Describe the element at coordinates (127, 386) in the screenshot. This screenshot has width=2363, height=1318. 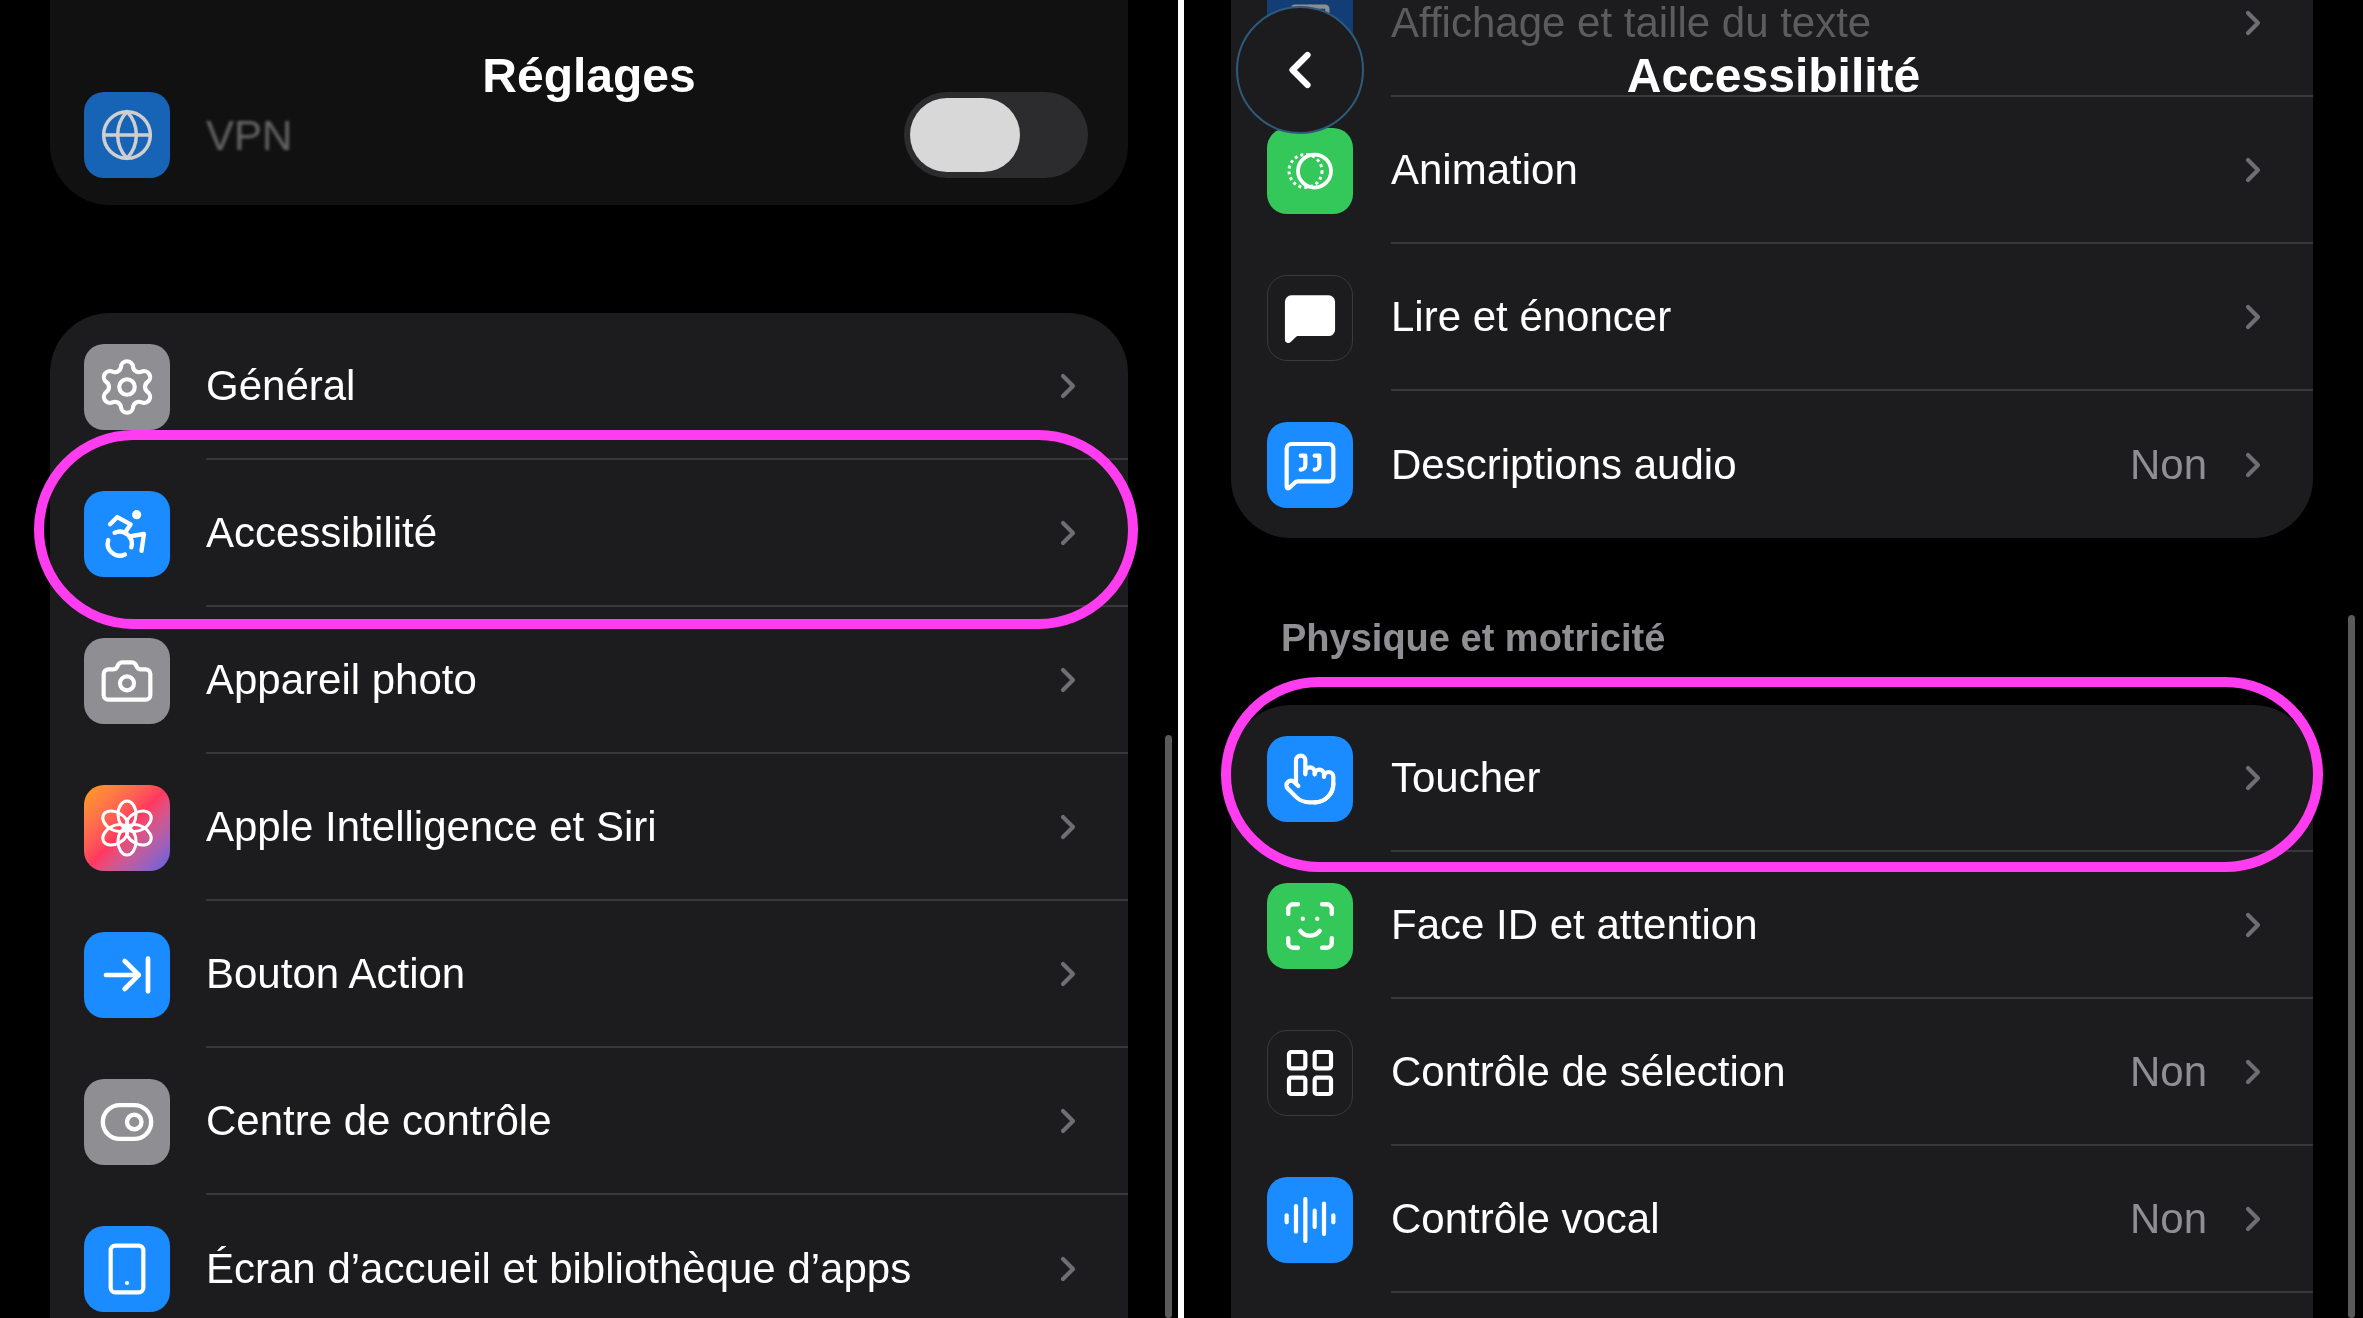
I see `gear-icon` at that location.